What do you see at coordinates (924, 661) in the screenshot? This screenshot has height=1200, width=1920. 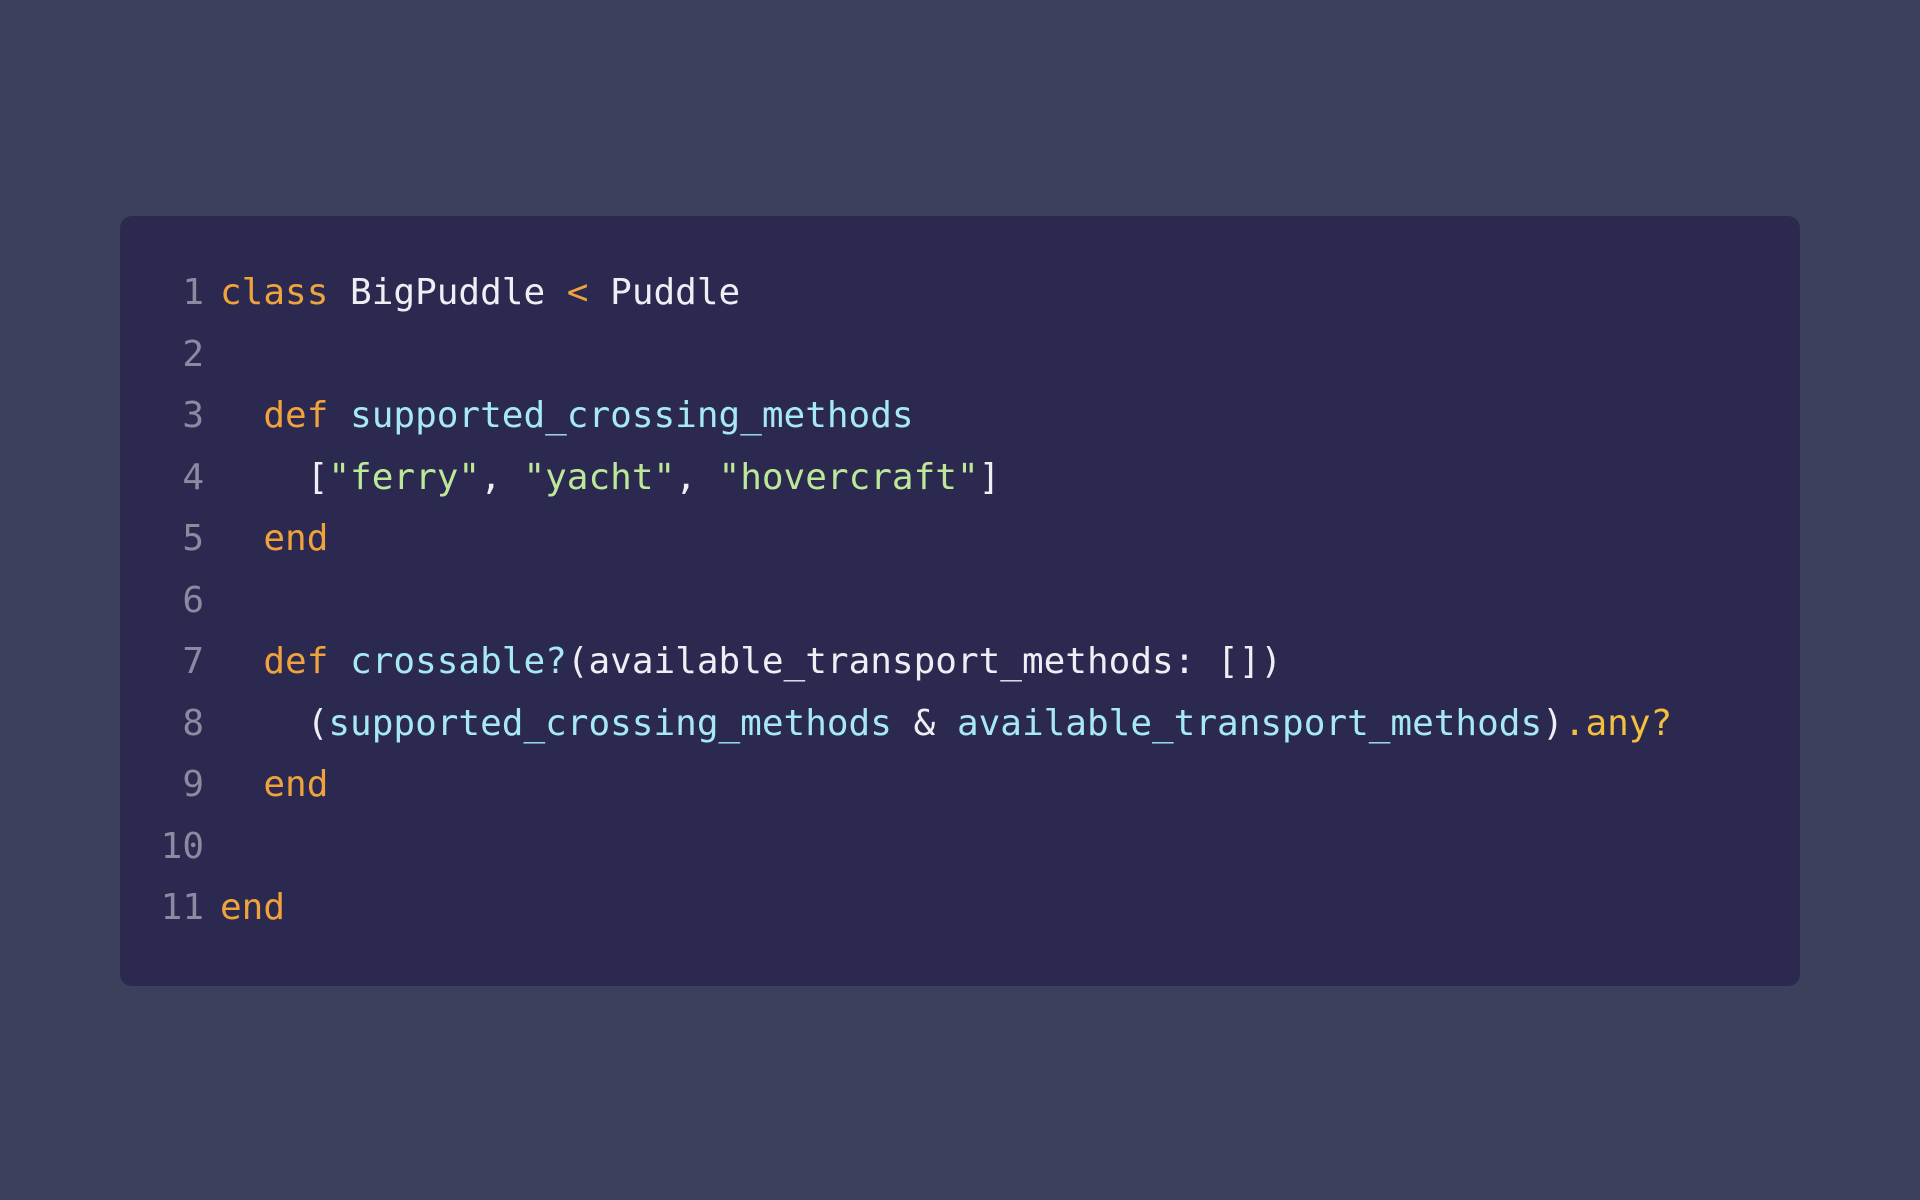 I see `code-token-plain: (available_transport_methods: [])` at bounding box center [924, 661].